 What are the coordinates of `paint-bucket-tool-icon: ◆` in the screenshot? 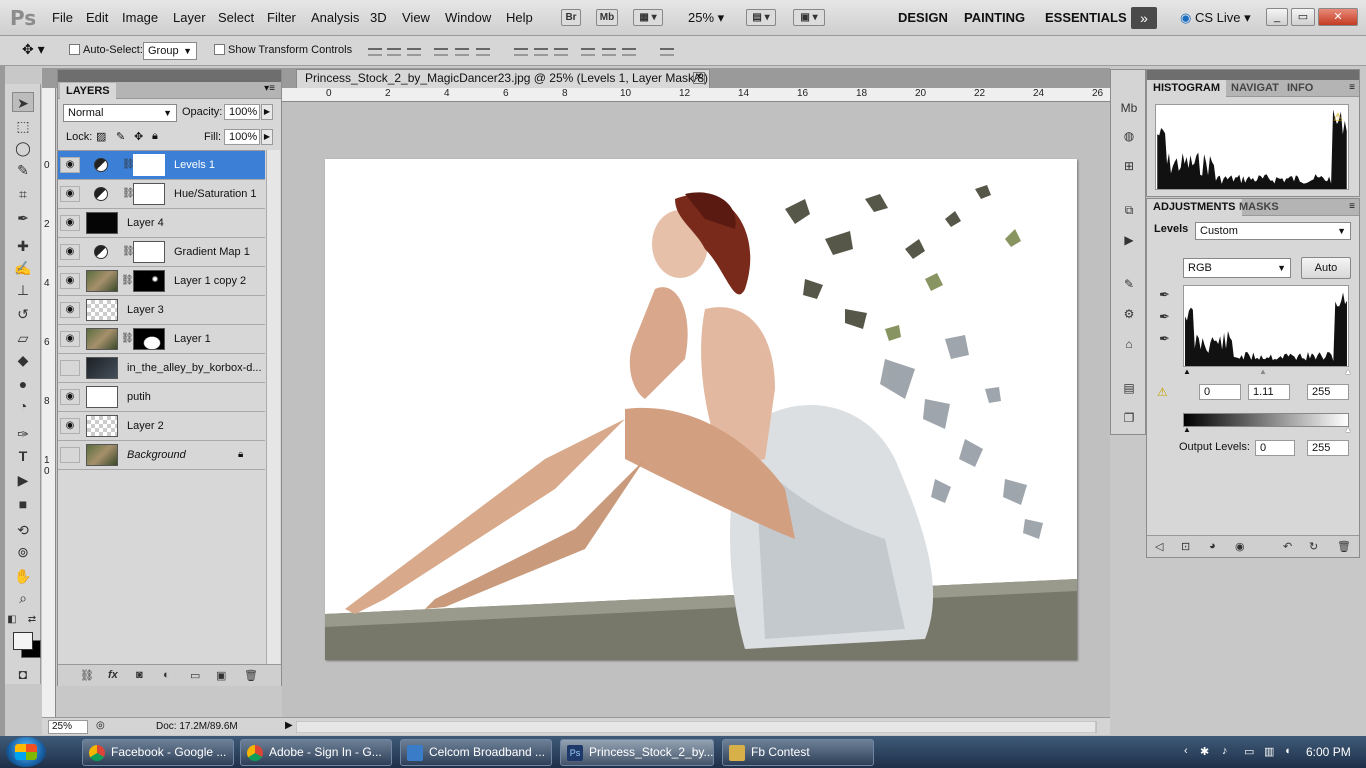 It's located at (23, 360).